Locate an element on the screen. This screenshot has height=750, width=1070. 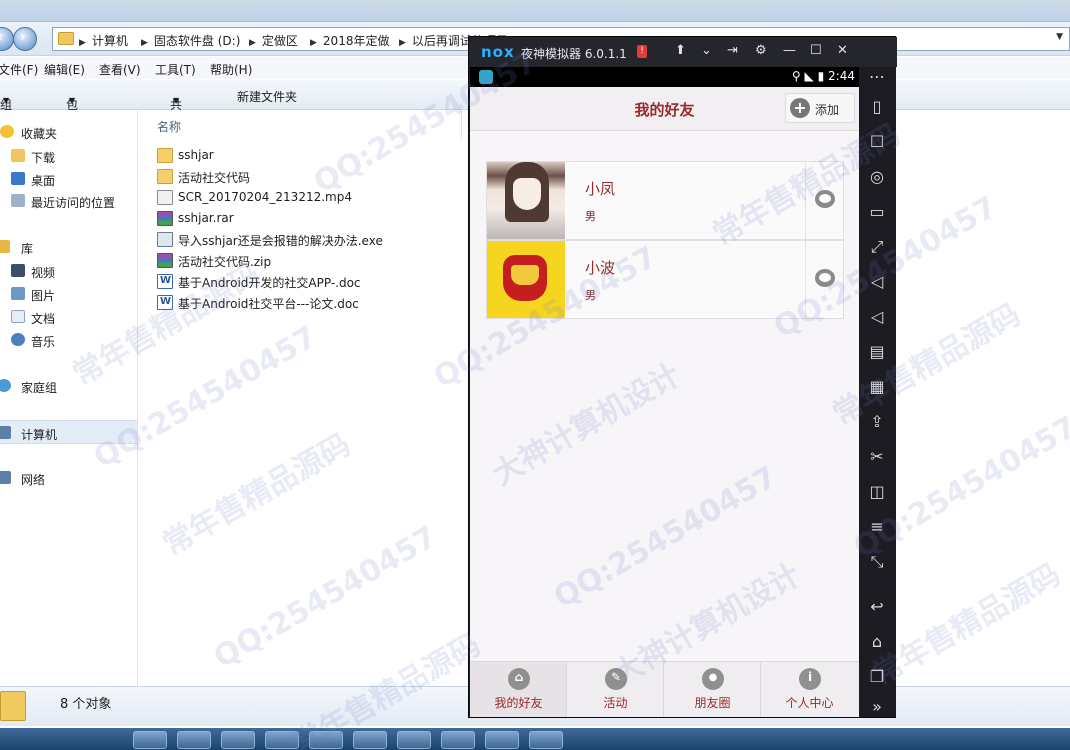
menu-edit: 编辑(E) is located at coordinates (64, 69).